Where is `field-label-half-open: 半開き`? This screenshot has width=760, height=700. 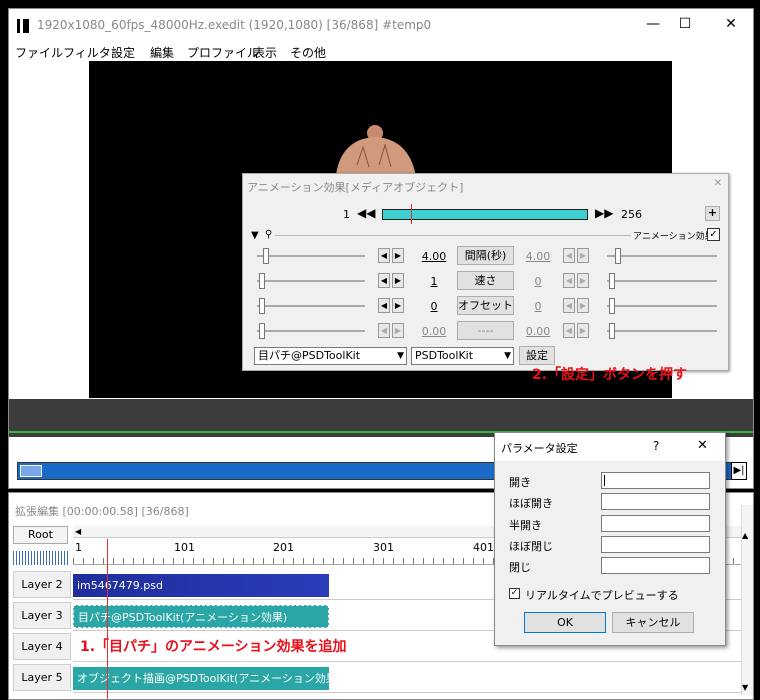
field-label-half-open: 半開き is located at coordinates (525, 525).